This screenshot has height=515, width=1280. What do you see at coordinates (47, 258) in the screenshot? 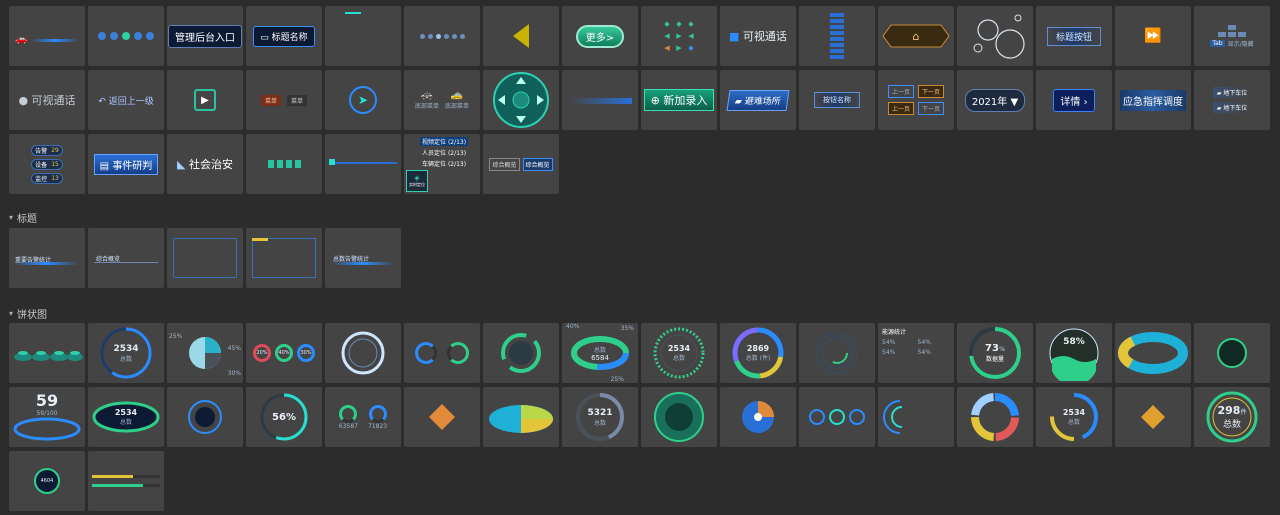
I see `title-tile: 重要告警统计` at bounding box center [47, 258].